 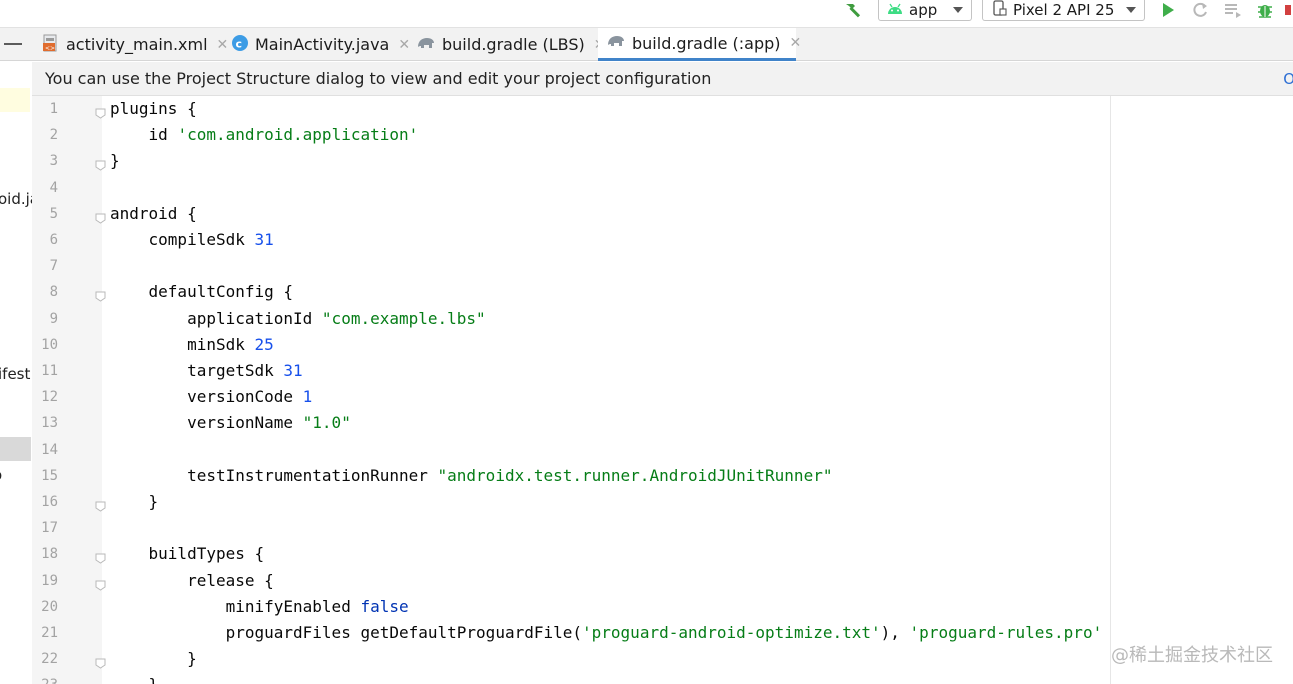 What do you see at coordinates (13, 44) in the screenshot?
I see `tab-list-menu-icon` at bounding box center [13, 44].